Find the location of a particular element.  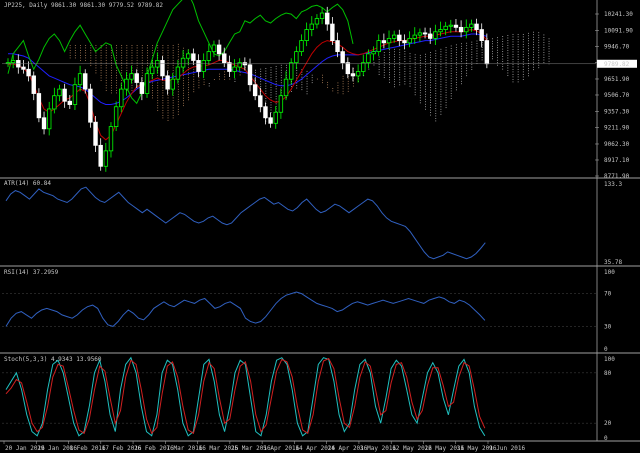

indicator-tick-label: 133.3 is located at coordinates (613, 184).